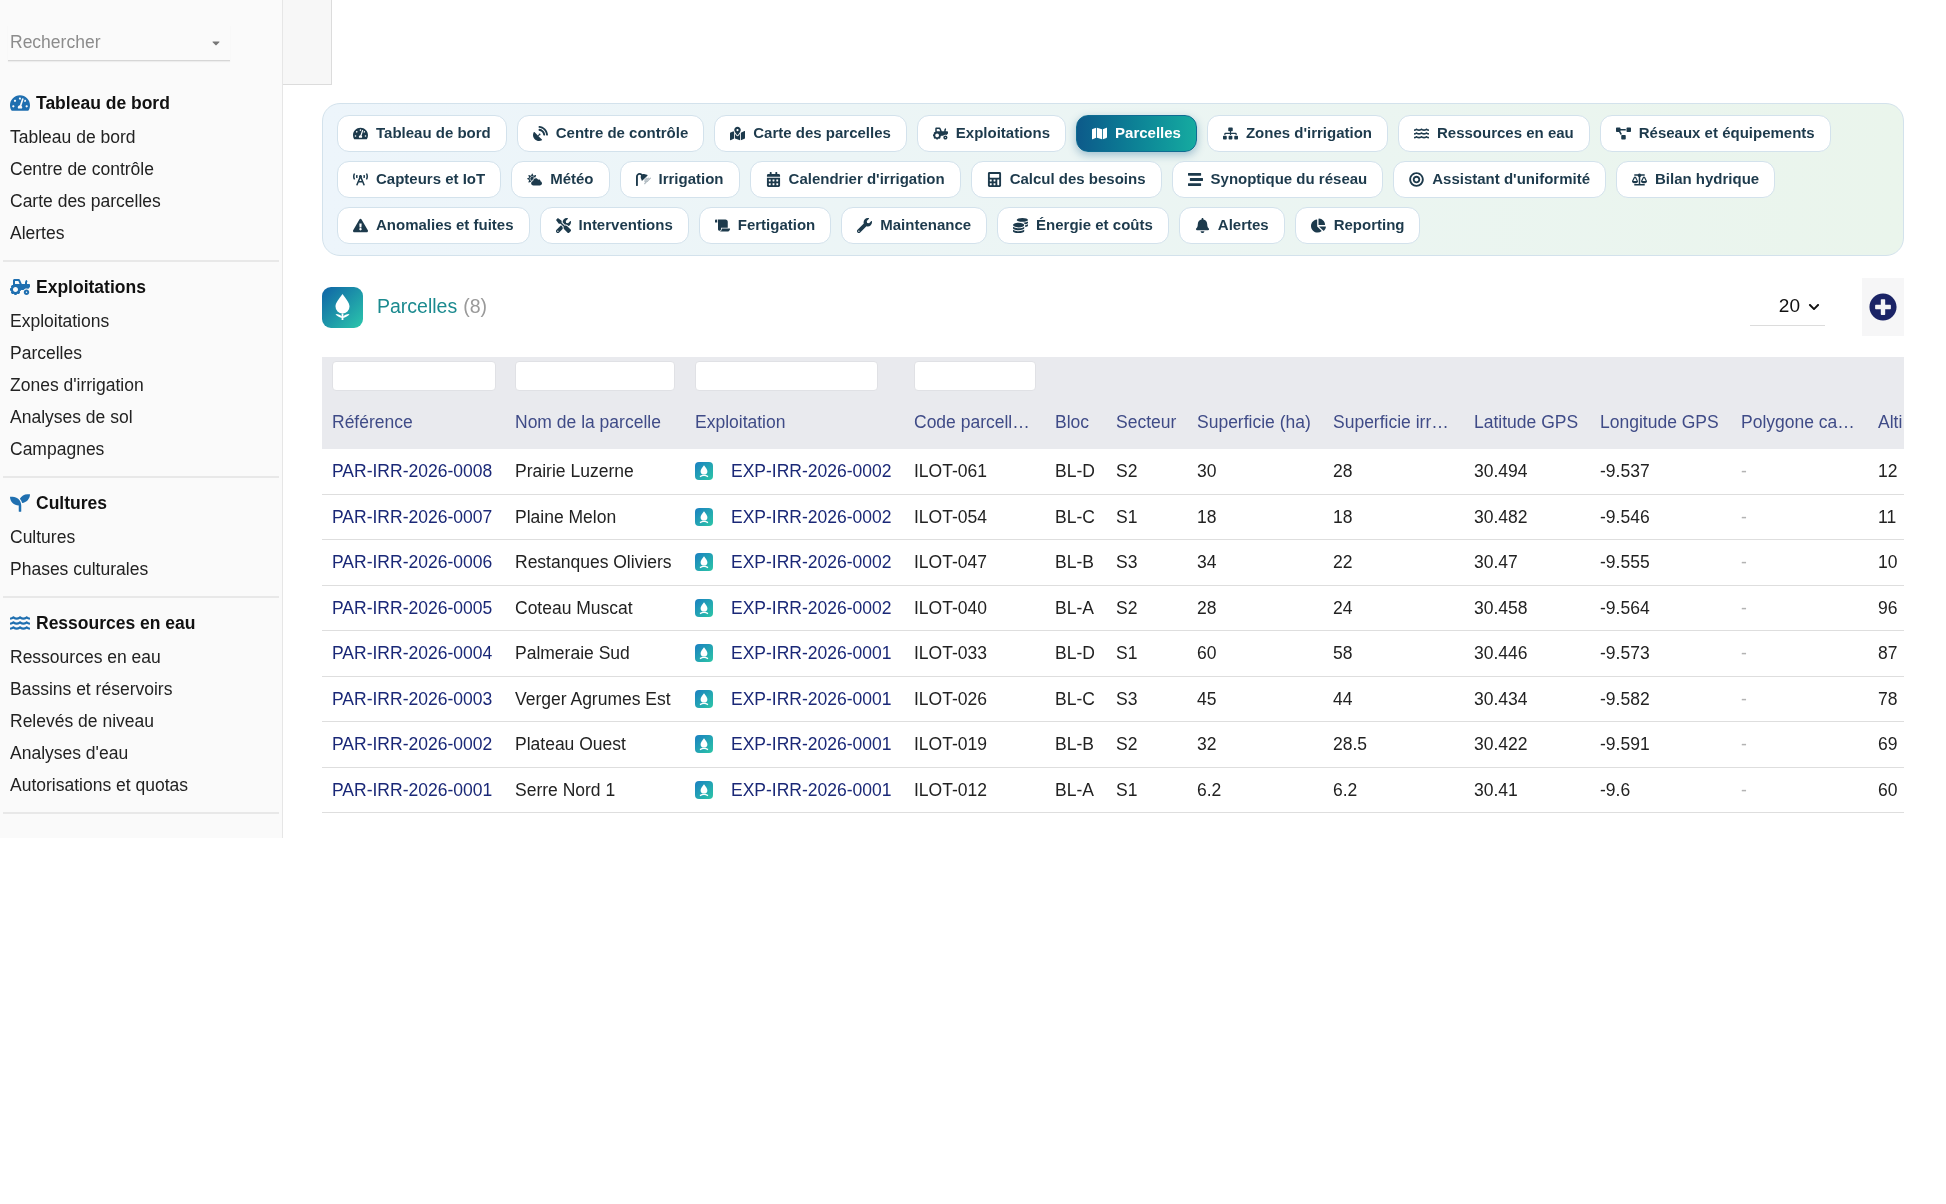  Describe the element at coordinates (1277, 179) in the screenshot. I see `tab: Synoptique du réseau` at that location.